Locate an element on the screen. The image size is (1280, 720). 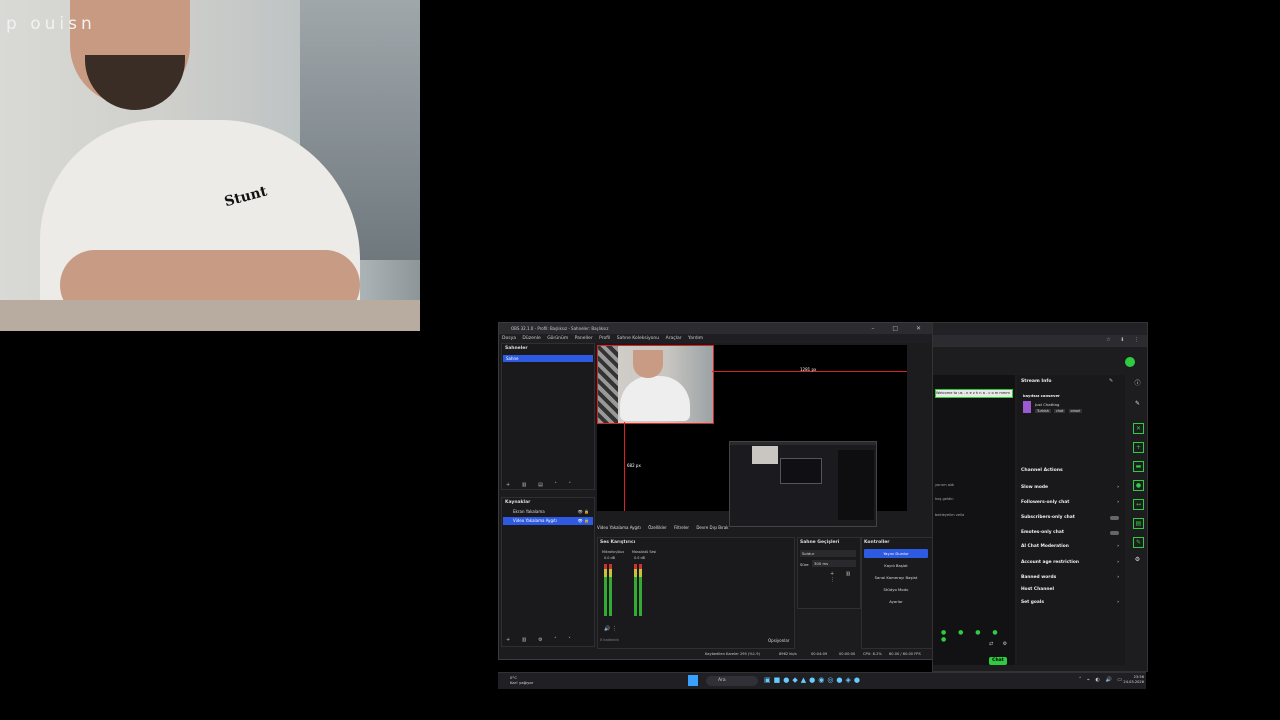
deactivate-button: Devre Dışı Bırak is located at coordinates (712, 528).